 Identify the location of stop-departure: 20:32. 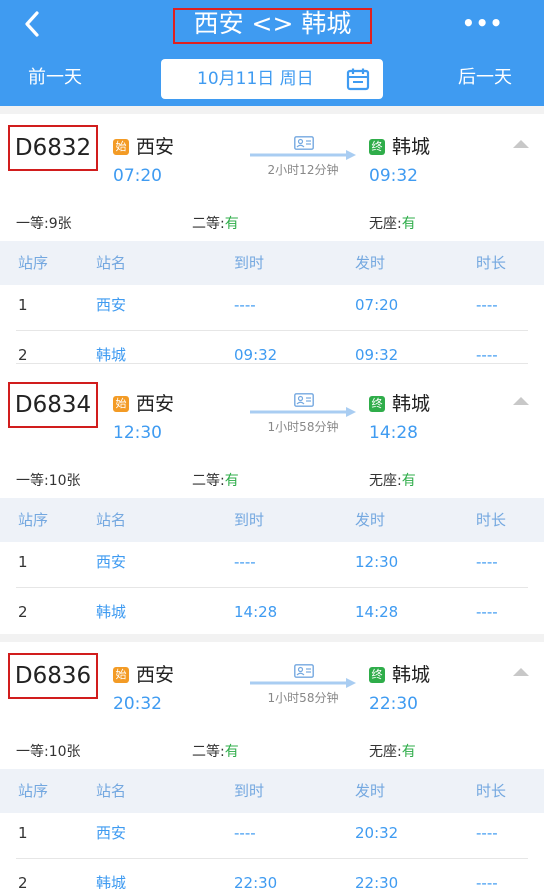
(377, 833).